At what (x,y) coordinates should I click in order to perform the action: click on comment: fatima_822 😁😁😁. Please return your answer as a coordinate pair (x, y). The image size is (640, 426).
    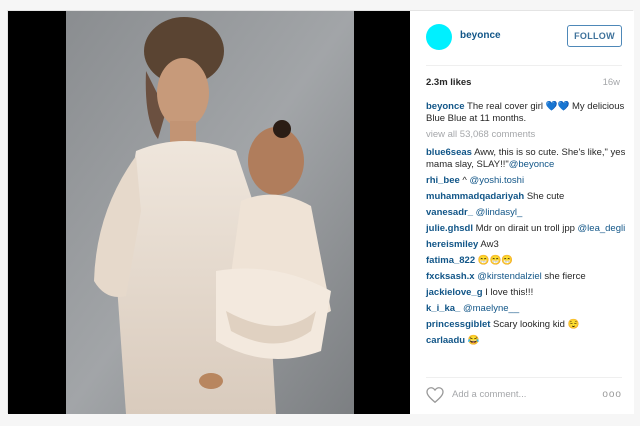
    Looking at the image, I should click on (526, 261).